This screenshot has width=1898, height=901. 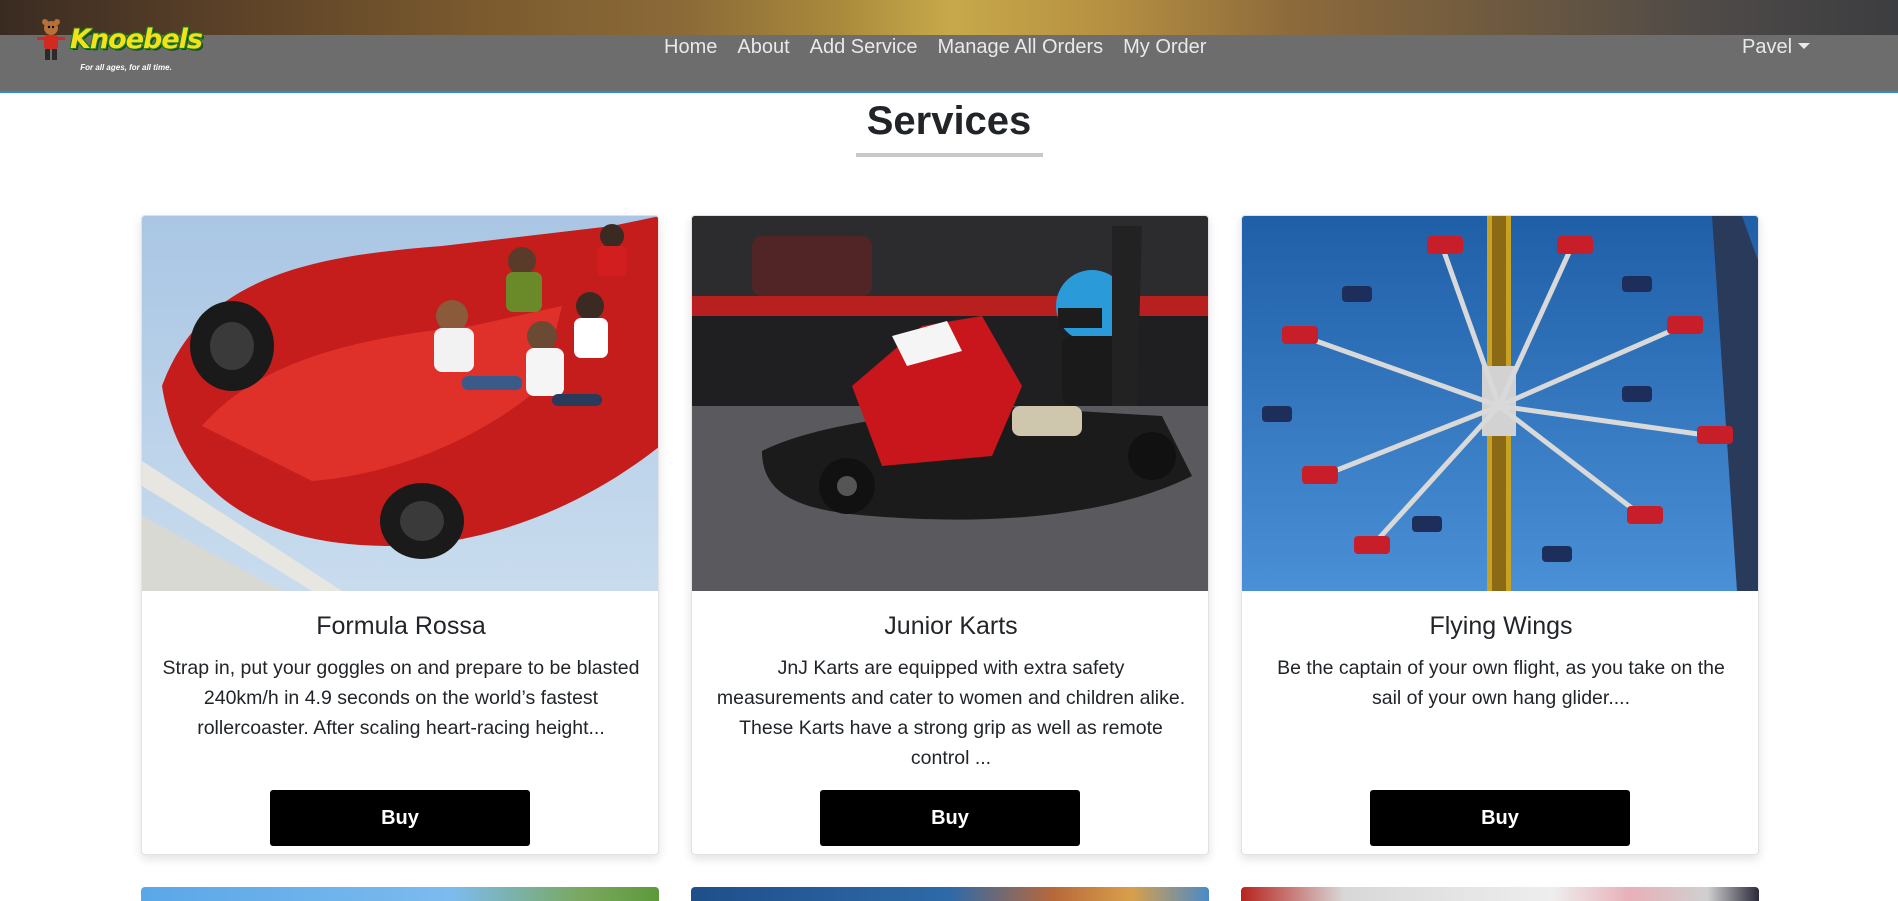 I want to click on service-title: Formula Rossa, so click(x=401, y=626).